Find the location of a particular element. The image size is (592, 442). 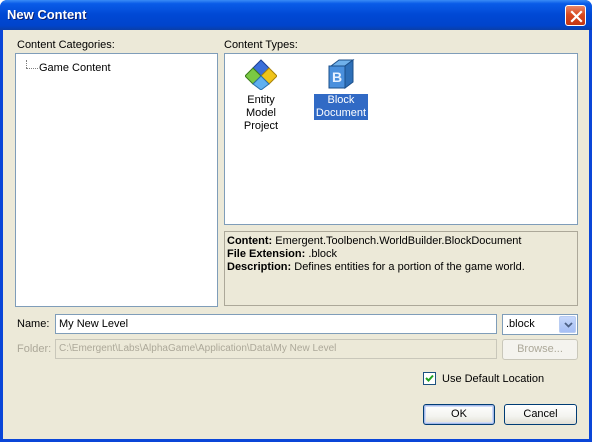

type-label-block-document: Block Document is located at coordinates (341, 107).